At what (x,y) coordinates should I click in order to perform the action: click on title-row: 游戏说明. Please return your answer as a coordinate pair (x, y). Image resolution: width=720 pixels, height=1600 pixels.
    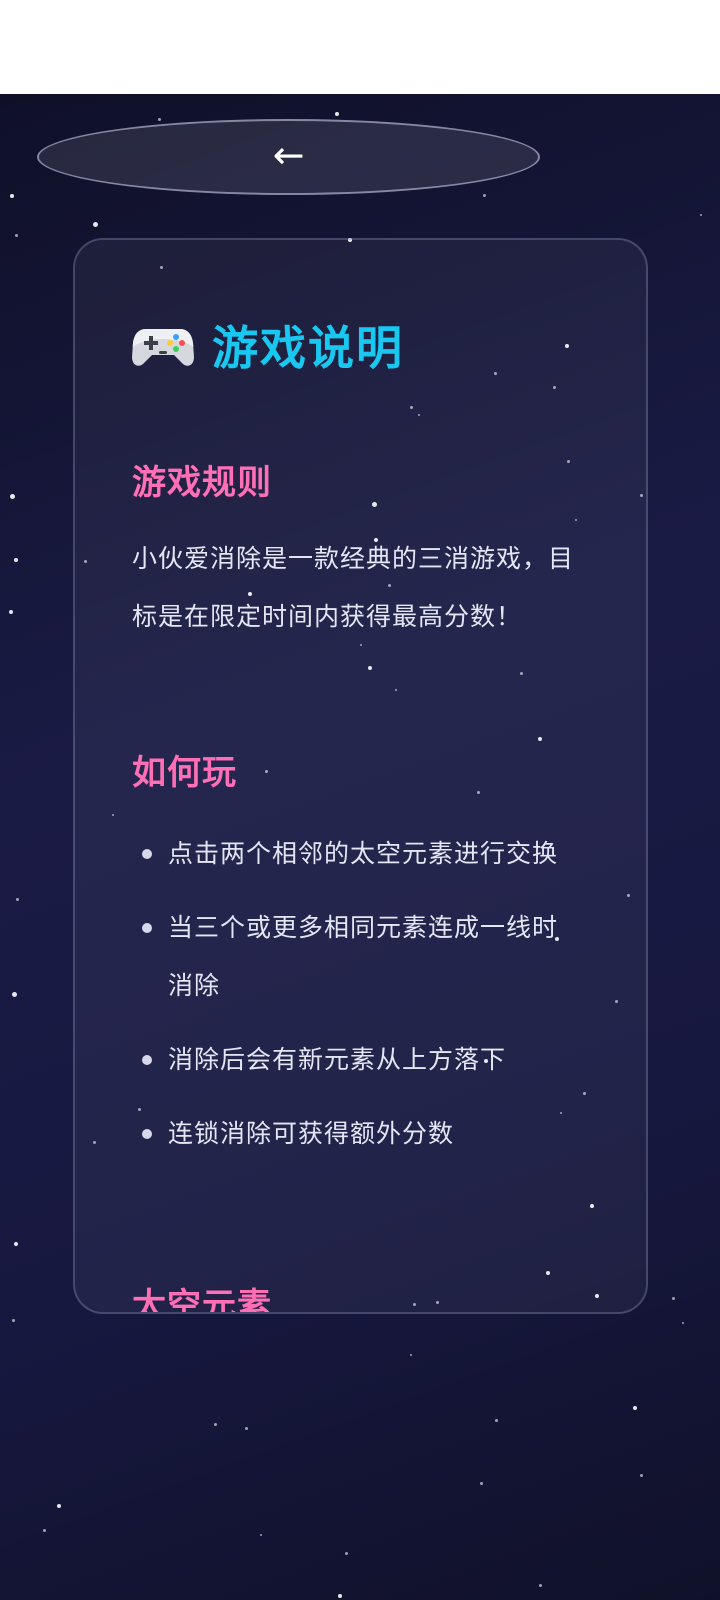
    Looking at the image, I should click on (268, 345).